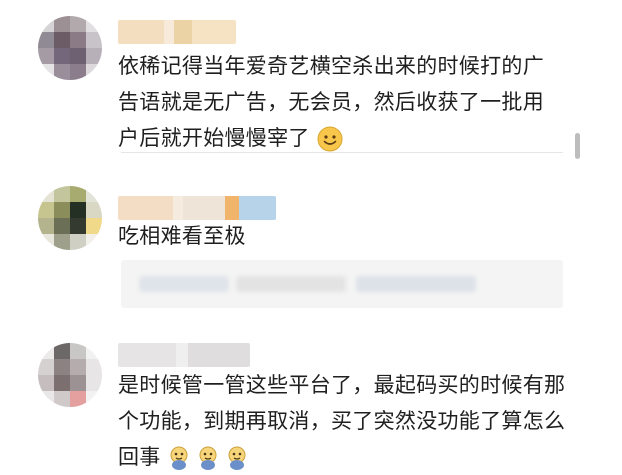 The width and height of the screenshot is (622, 475). Describe the element at coordinates (347, 236) in the screenshot. I see `comment-text: 吃相难看至极` at that location.